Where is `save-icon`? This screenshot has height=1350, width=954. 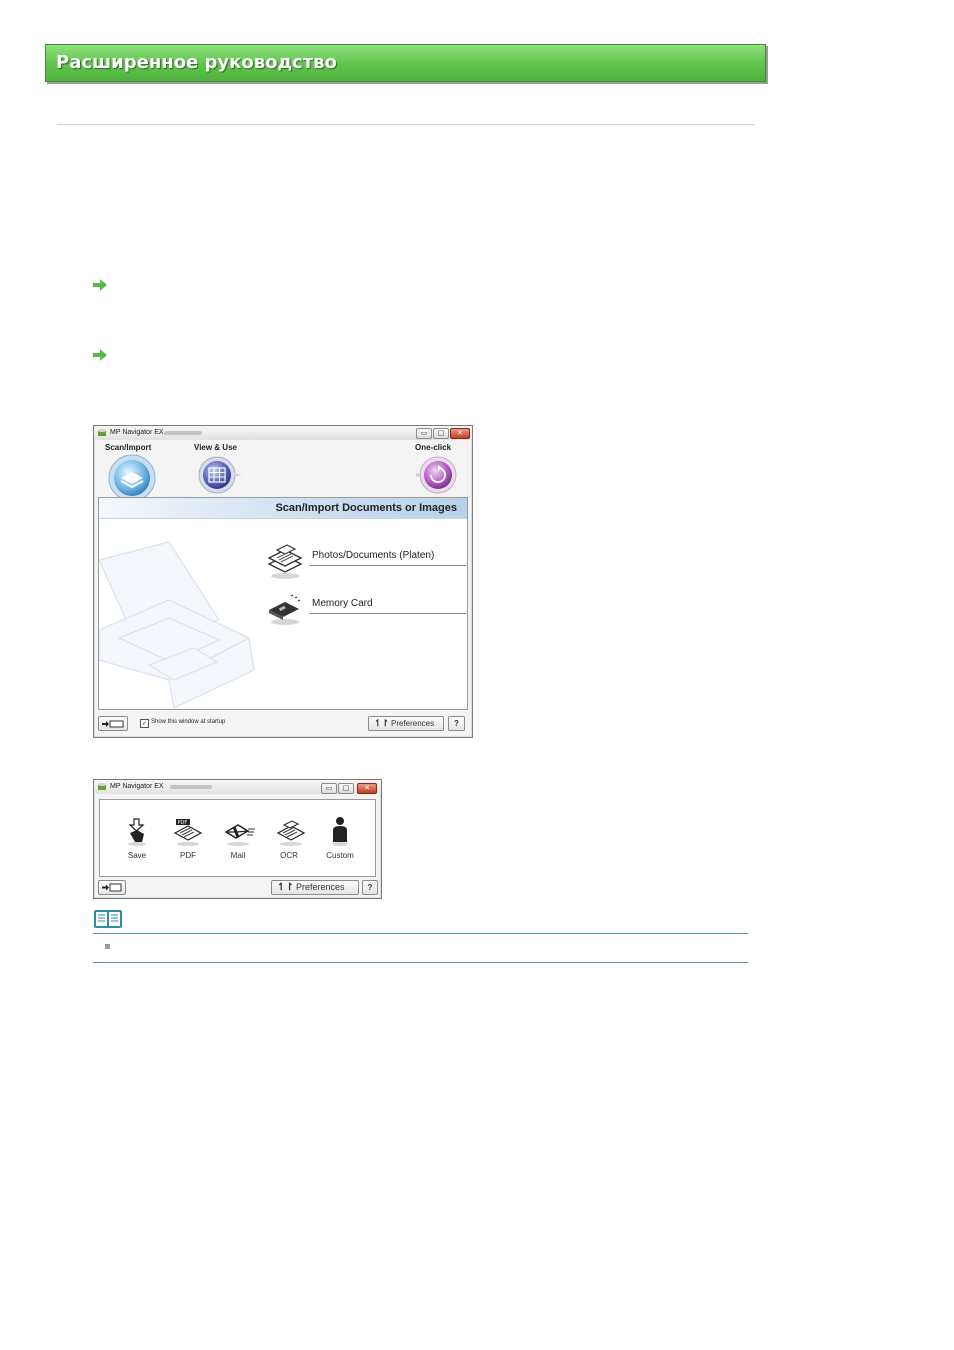 save-icon is located at coordinates (137, 832).